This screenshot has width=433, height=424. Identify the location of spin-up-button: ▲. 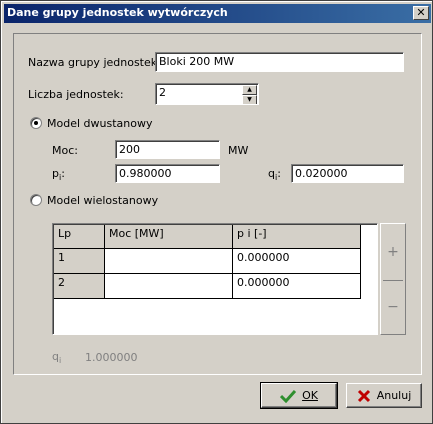
(249, 90).